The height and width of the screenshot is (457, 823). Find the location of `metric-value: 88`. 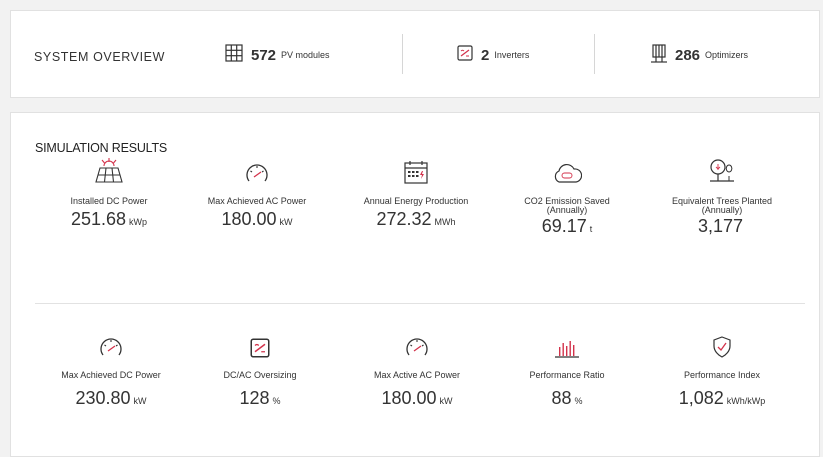

metric-value: 88 is located at coordinates (561, 398).